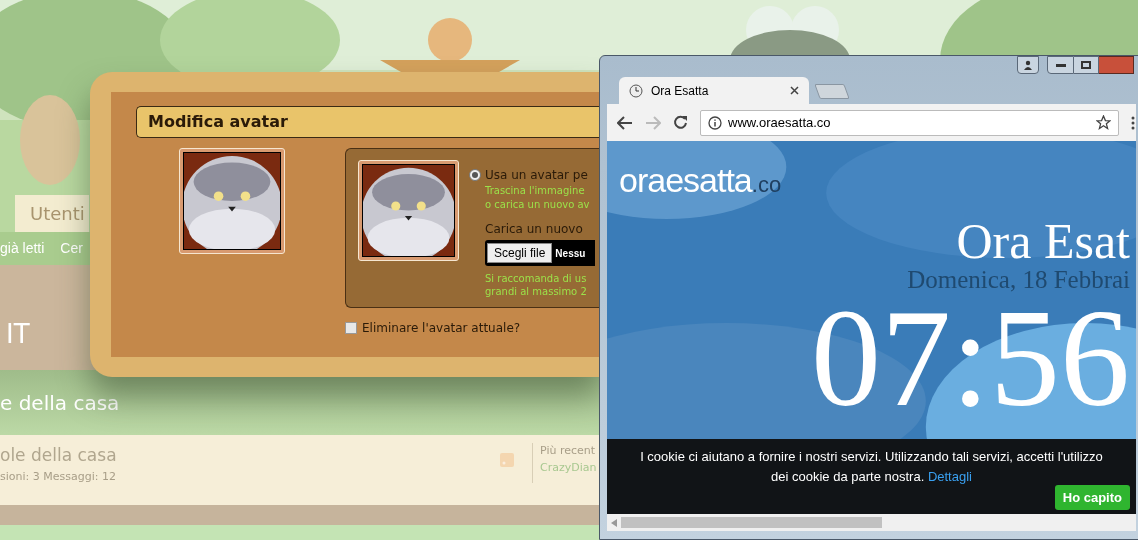  What do you see at coordinates (351, 328) in the screenshot?
I see `checkbox` at bounding box center [351, 328].